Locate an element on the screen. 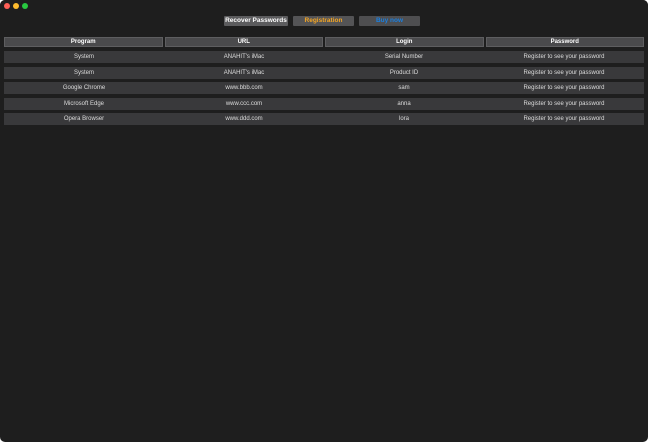 This screenshot has height=442, width=648. cell-url: www.ddd.com is located at coordinates (244, 119).